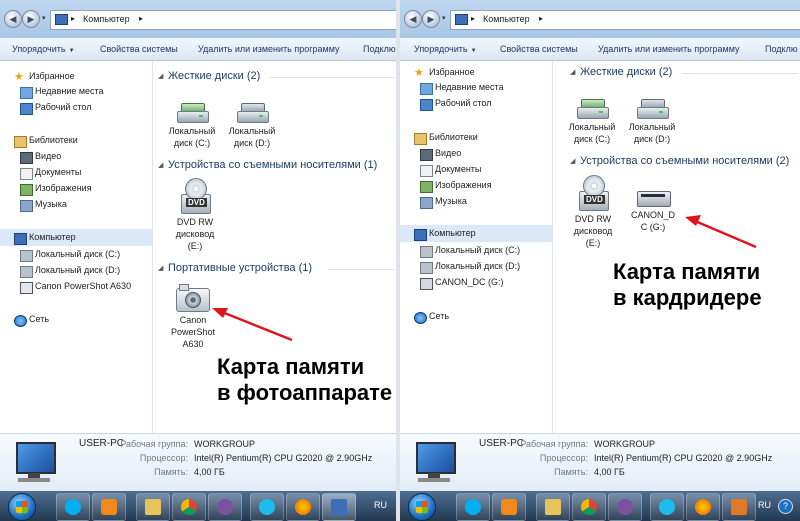  I want to click on app-icon, so click(739, 507).